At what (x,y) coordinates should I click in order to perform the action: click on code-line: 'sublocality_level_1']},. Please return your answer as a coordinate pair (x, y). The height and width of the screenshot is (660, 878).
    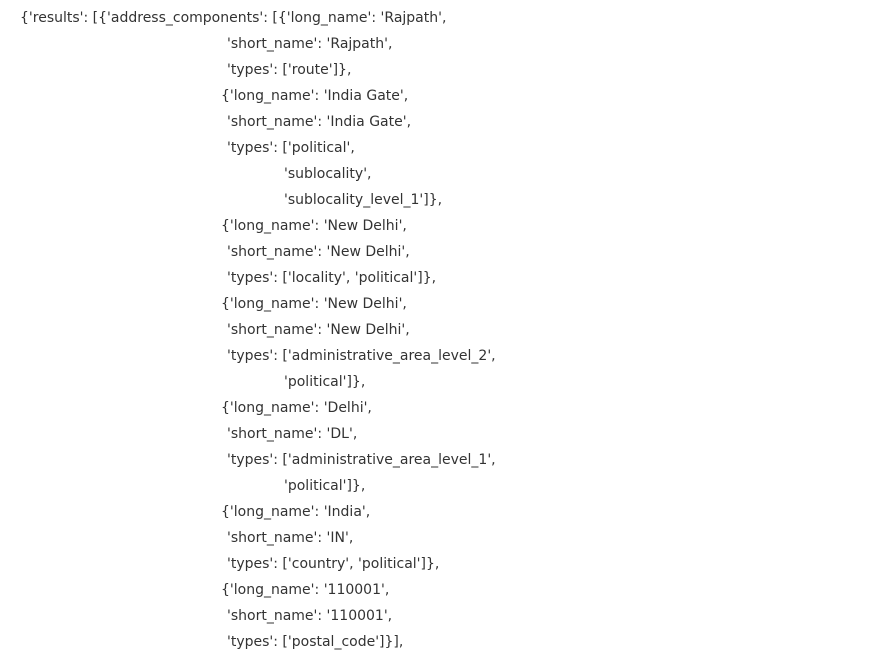
    Looking at the image, I should click on (363, 200).